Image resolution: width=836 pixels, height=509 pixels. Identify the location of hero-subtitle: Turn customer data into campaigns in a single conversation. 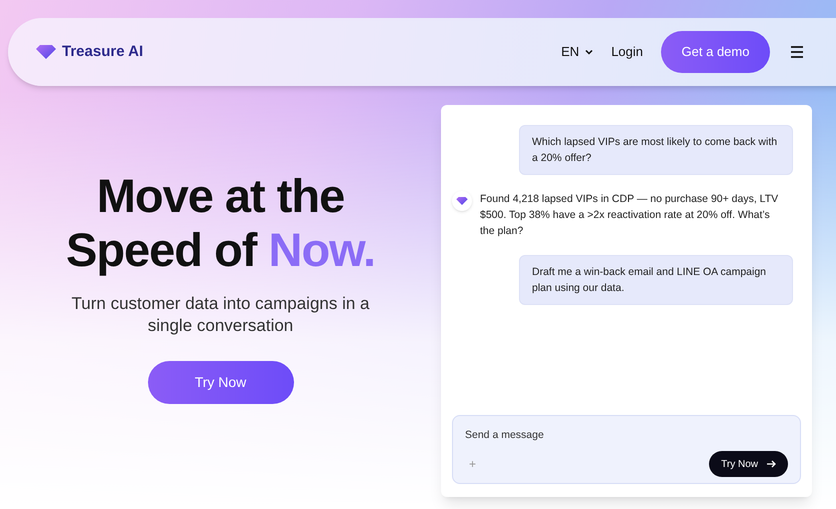
(220, 315).